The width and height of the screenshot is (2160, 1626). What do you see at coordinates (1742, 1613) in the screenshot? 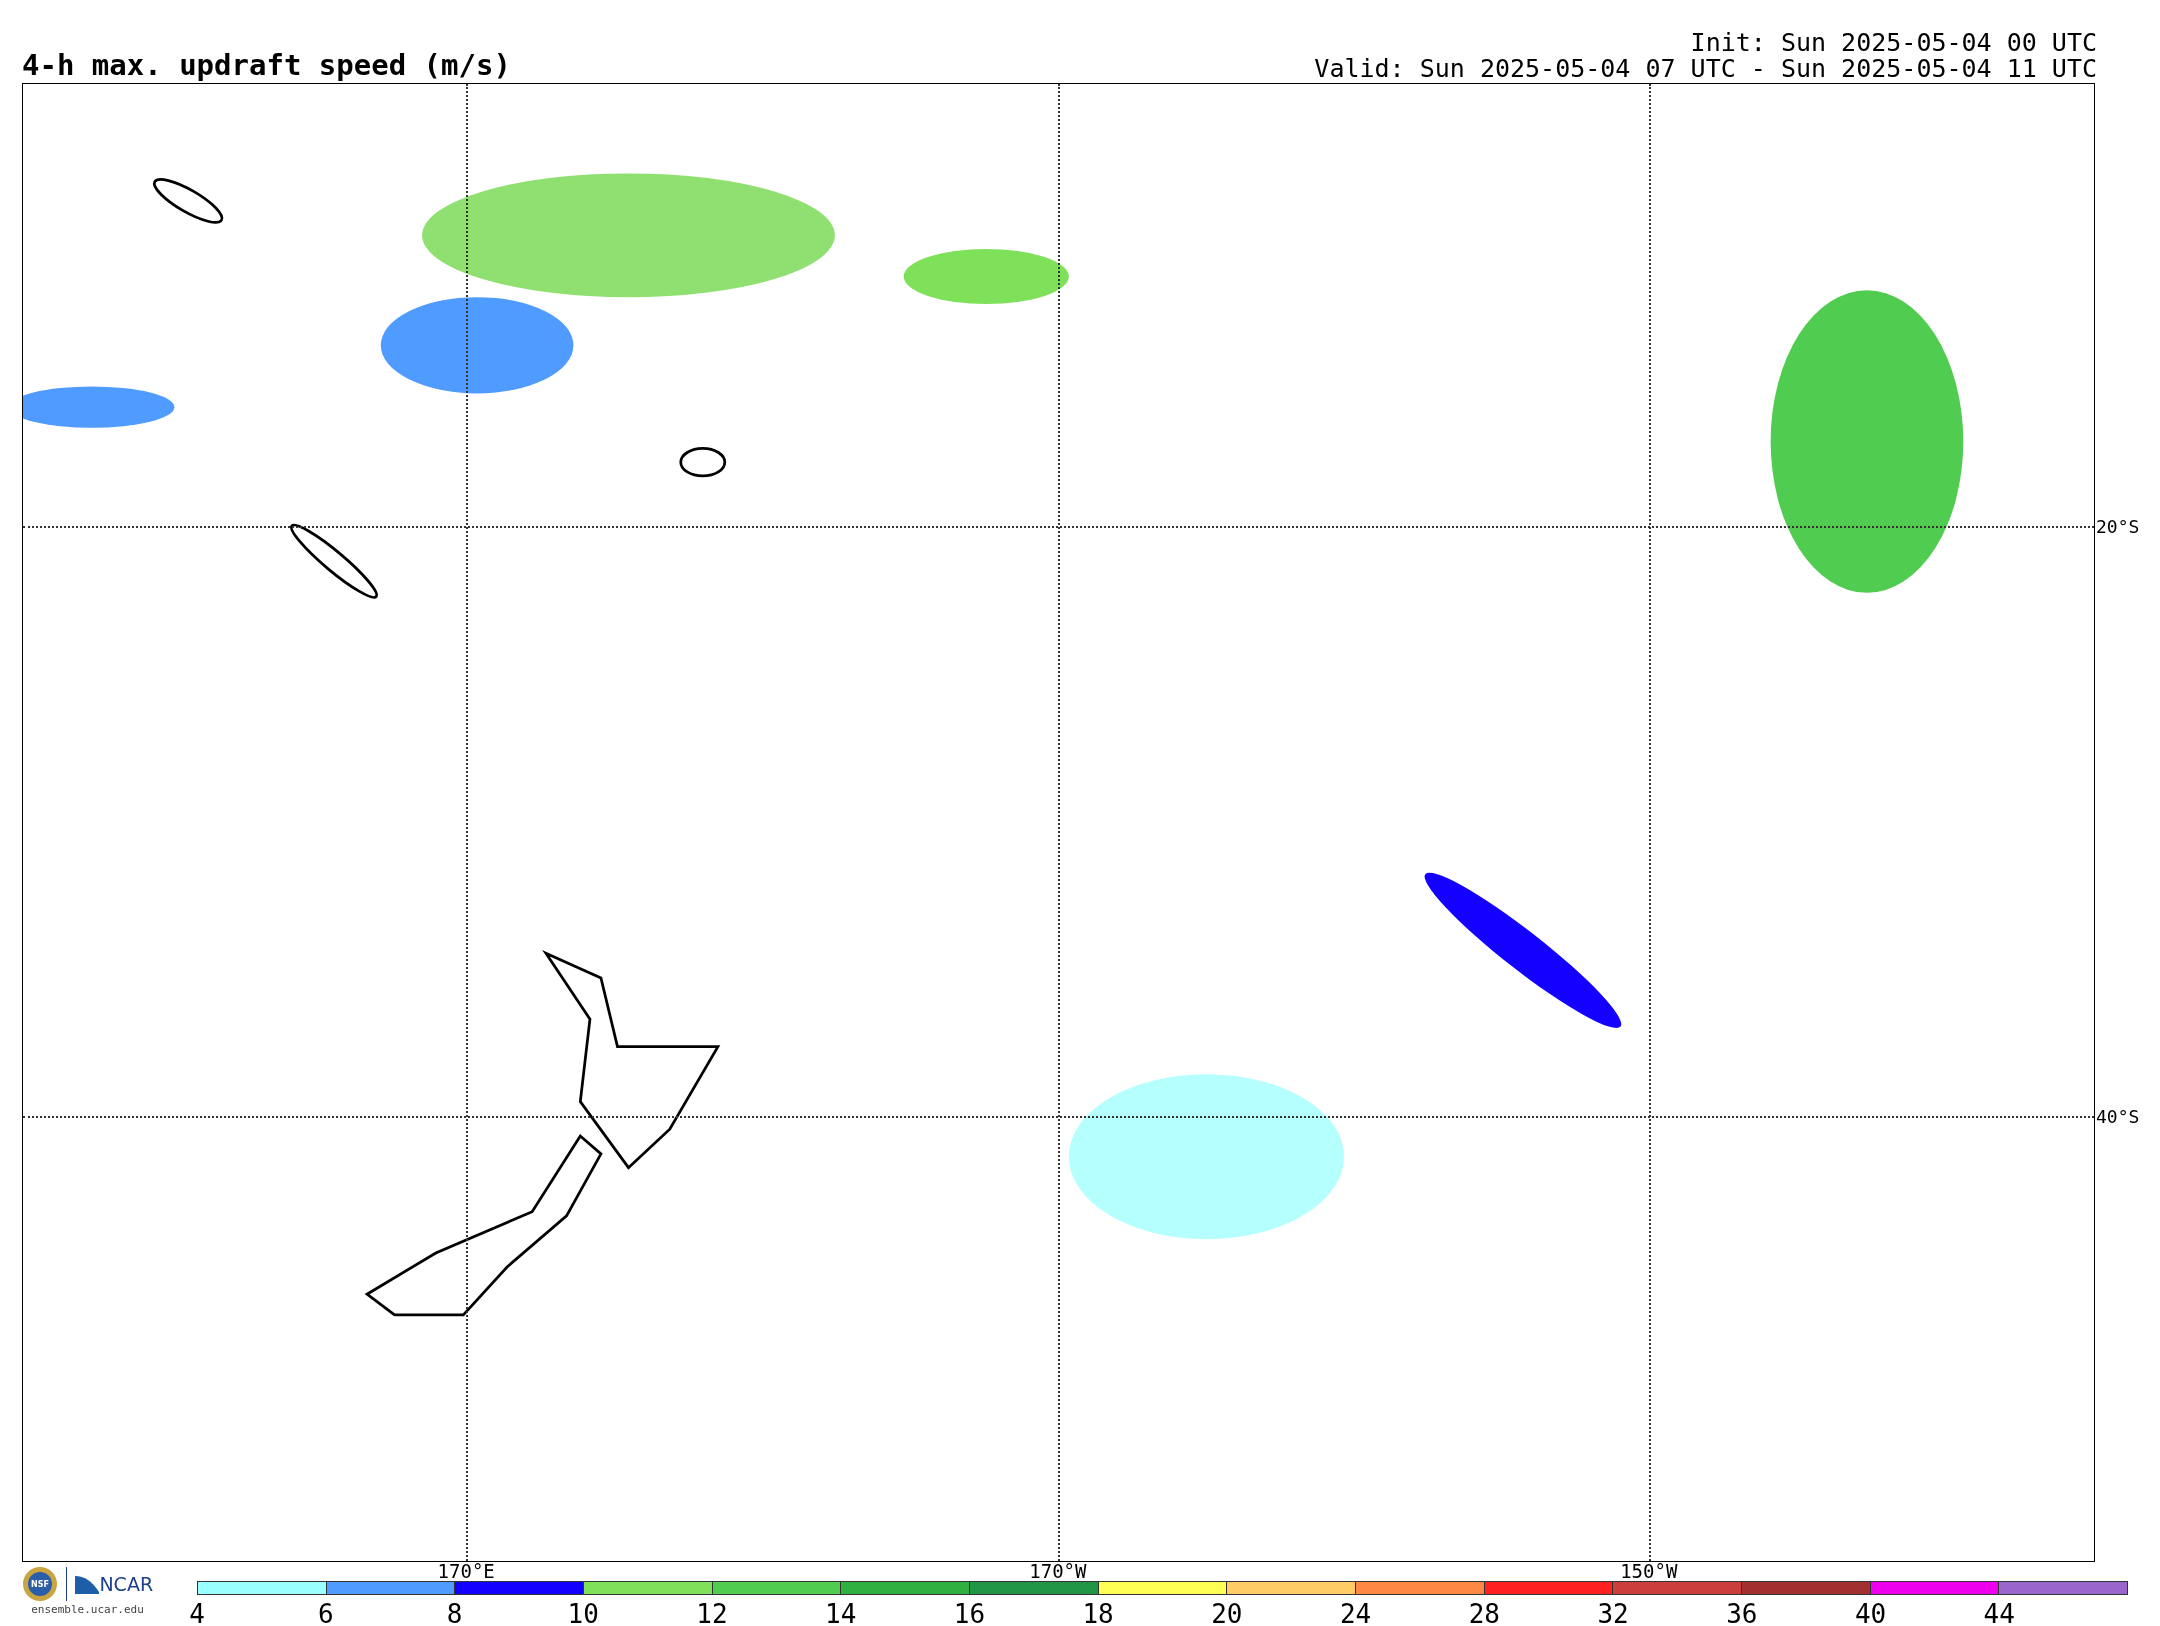
I see `colorbar-label: 36` at bounding box center [1742, 1613].